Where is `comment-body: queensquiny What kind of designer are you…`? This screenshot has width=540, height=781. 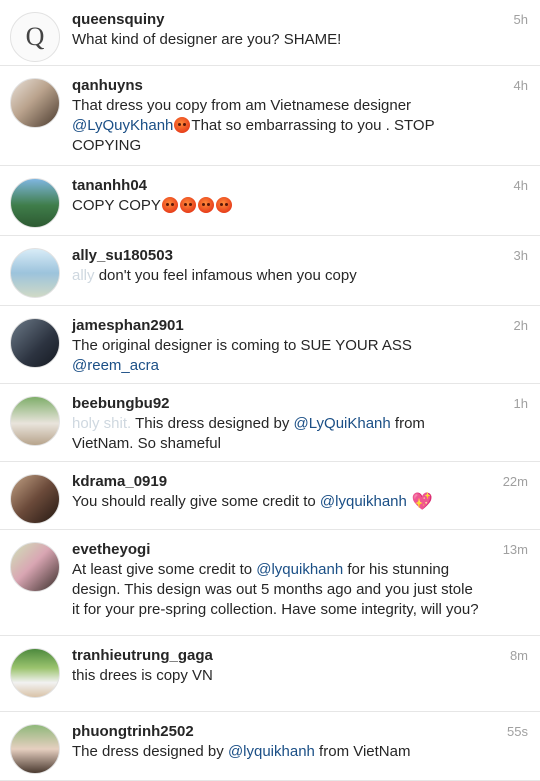 comment-body: queensquiny What kind of designer are you… is located at coordinates (299, 30).